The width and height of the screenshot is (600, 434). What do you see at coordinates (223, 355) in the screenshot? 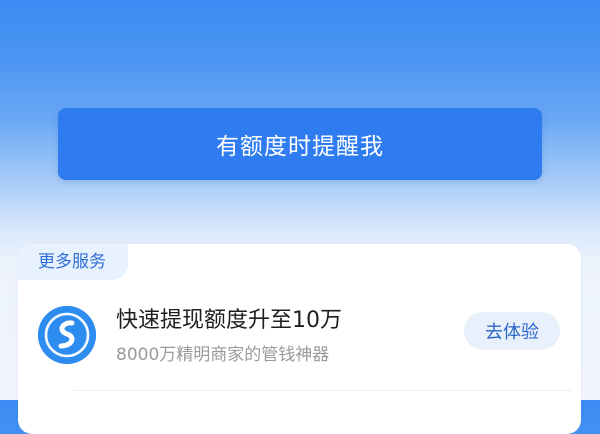
I see `service-subtitle: 8000万精明商家的管钱神器` at bounding box center [223, 355].